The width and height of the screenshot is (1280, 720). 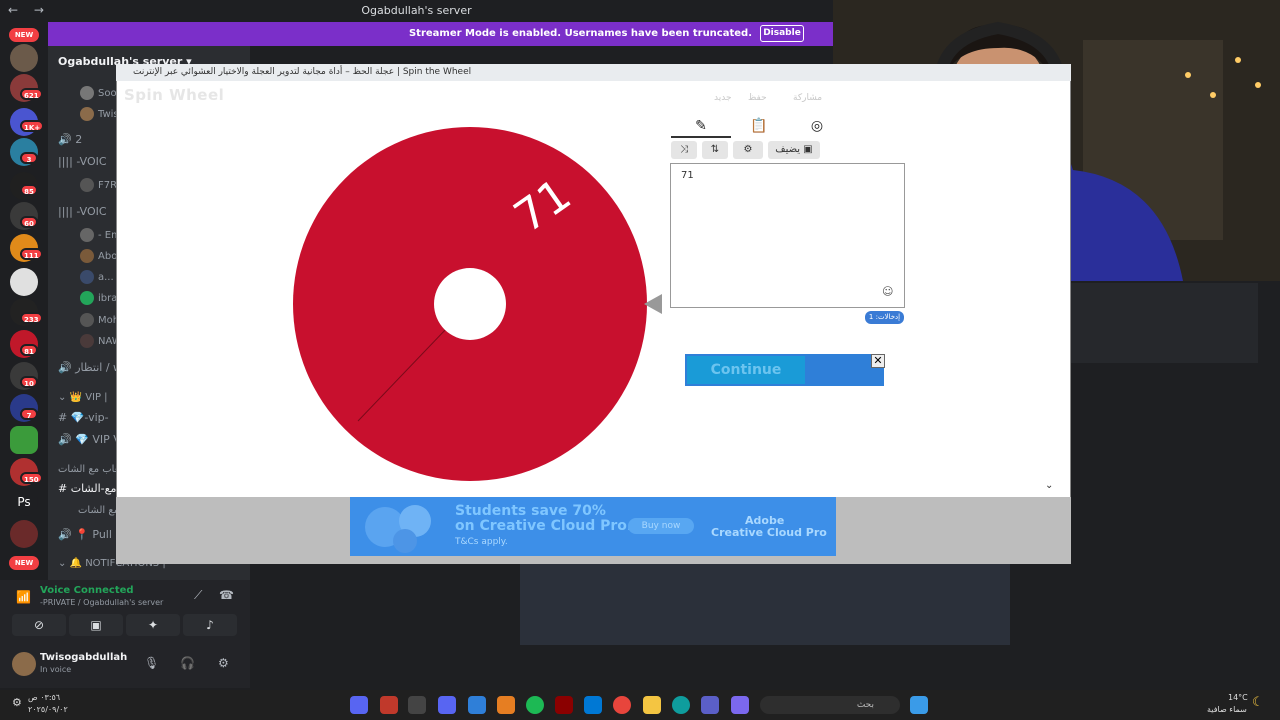 I want to click on voice-user: Moh, so click(x=99, y=320).